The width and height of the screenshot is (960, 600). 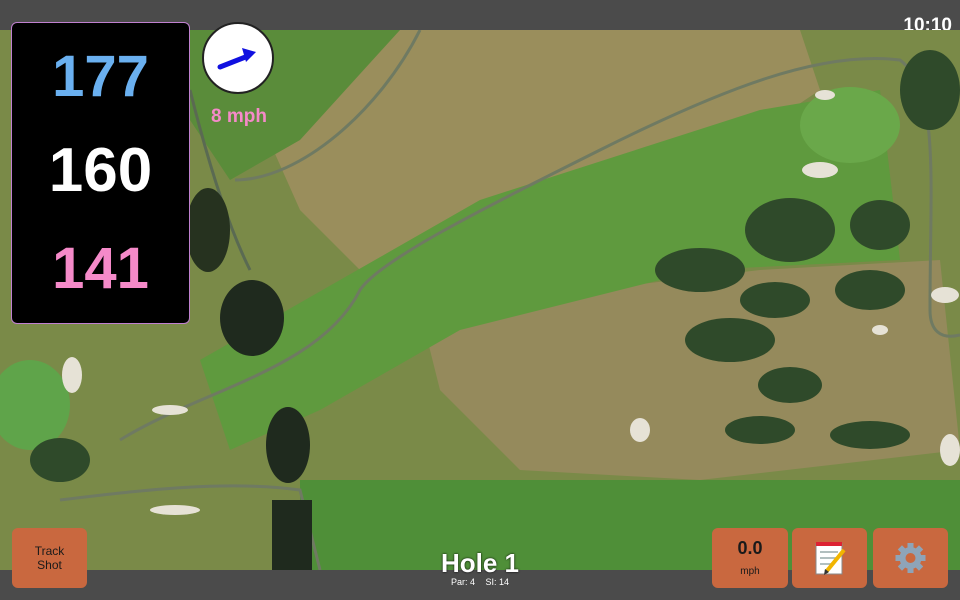 I want to click on back-distance: 177, so click(x=100, y=76).